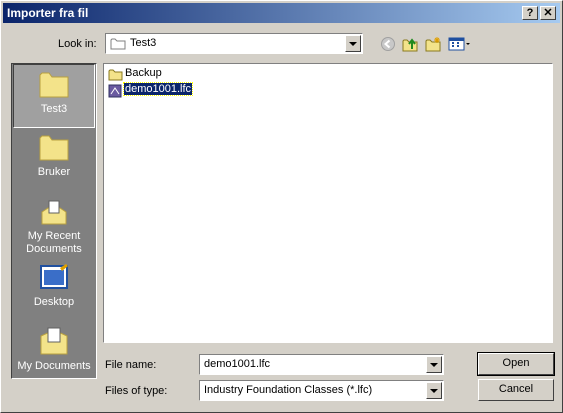  I want to click on places-item-desktop: Desktop, so click(54, 288).